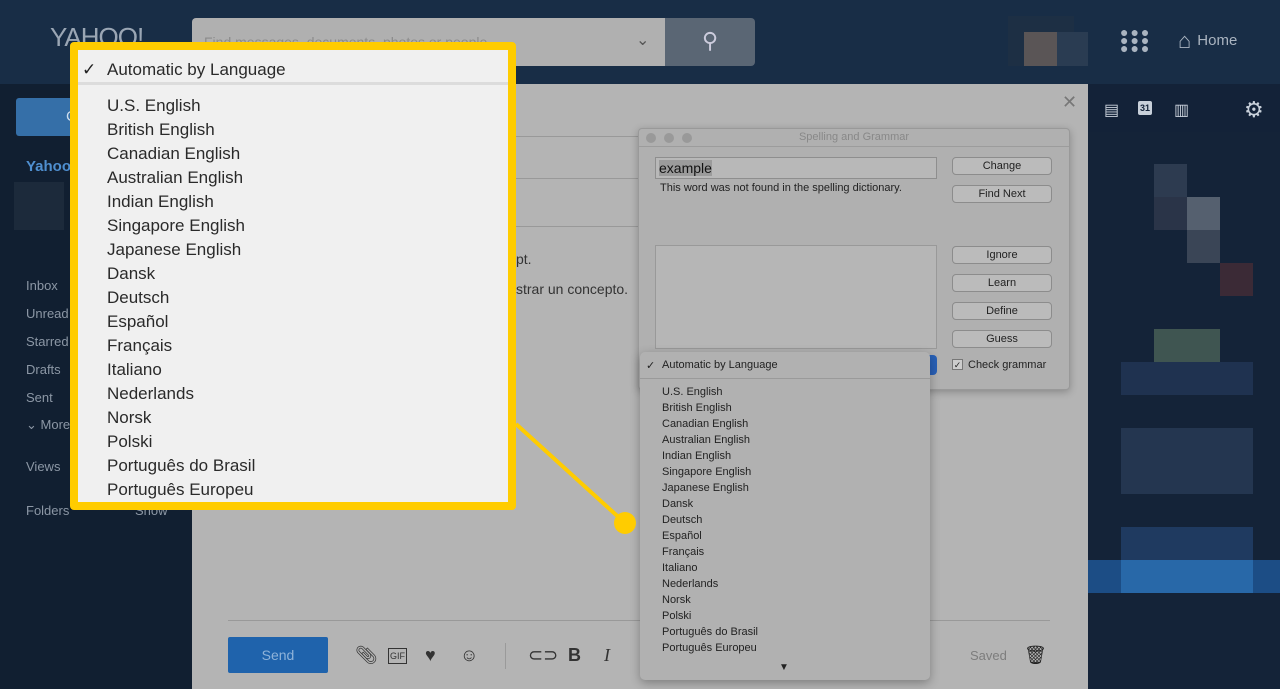 The image size is (1280, 689). I want to click on check-grammar-label: Check grammar, so click(1007, 365).